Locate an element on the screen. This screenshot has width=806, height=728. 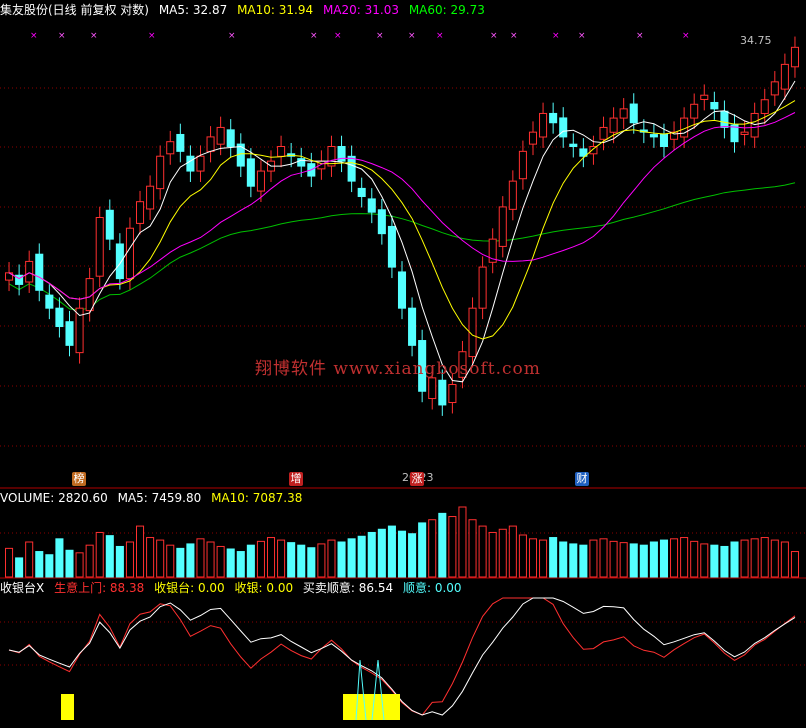
ma10-value: MA10: 31.94 is located at coordinates (275, 10).